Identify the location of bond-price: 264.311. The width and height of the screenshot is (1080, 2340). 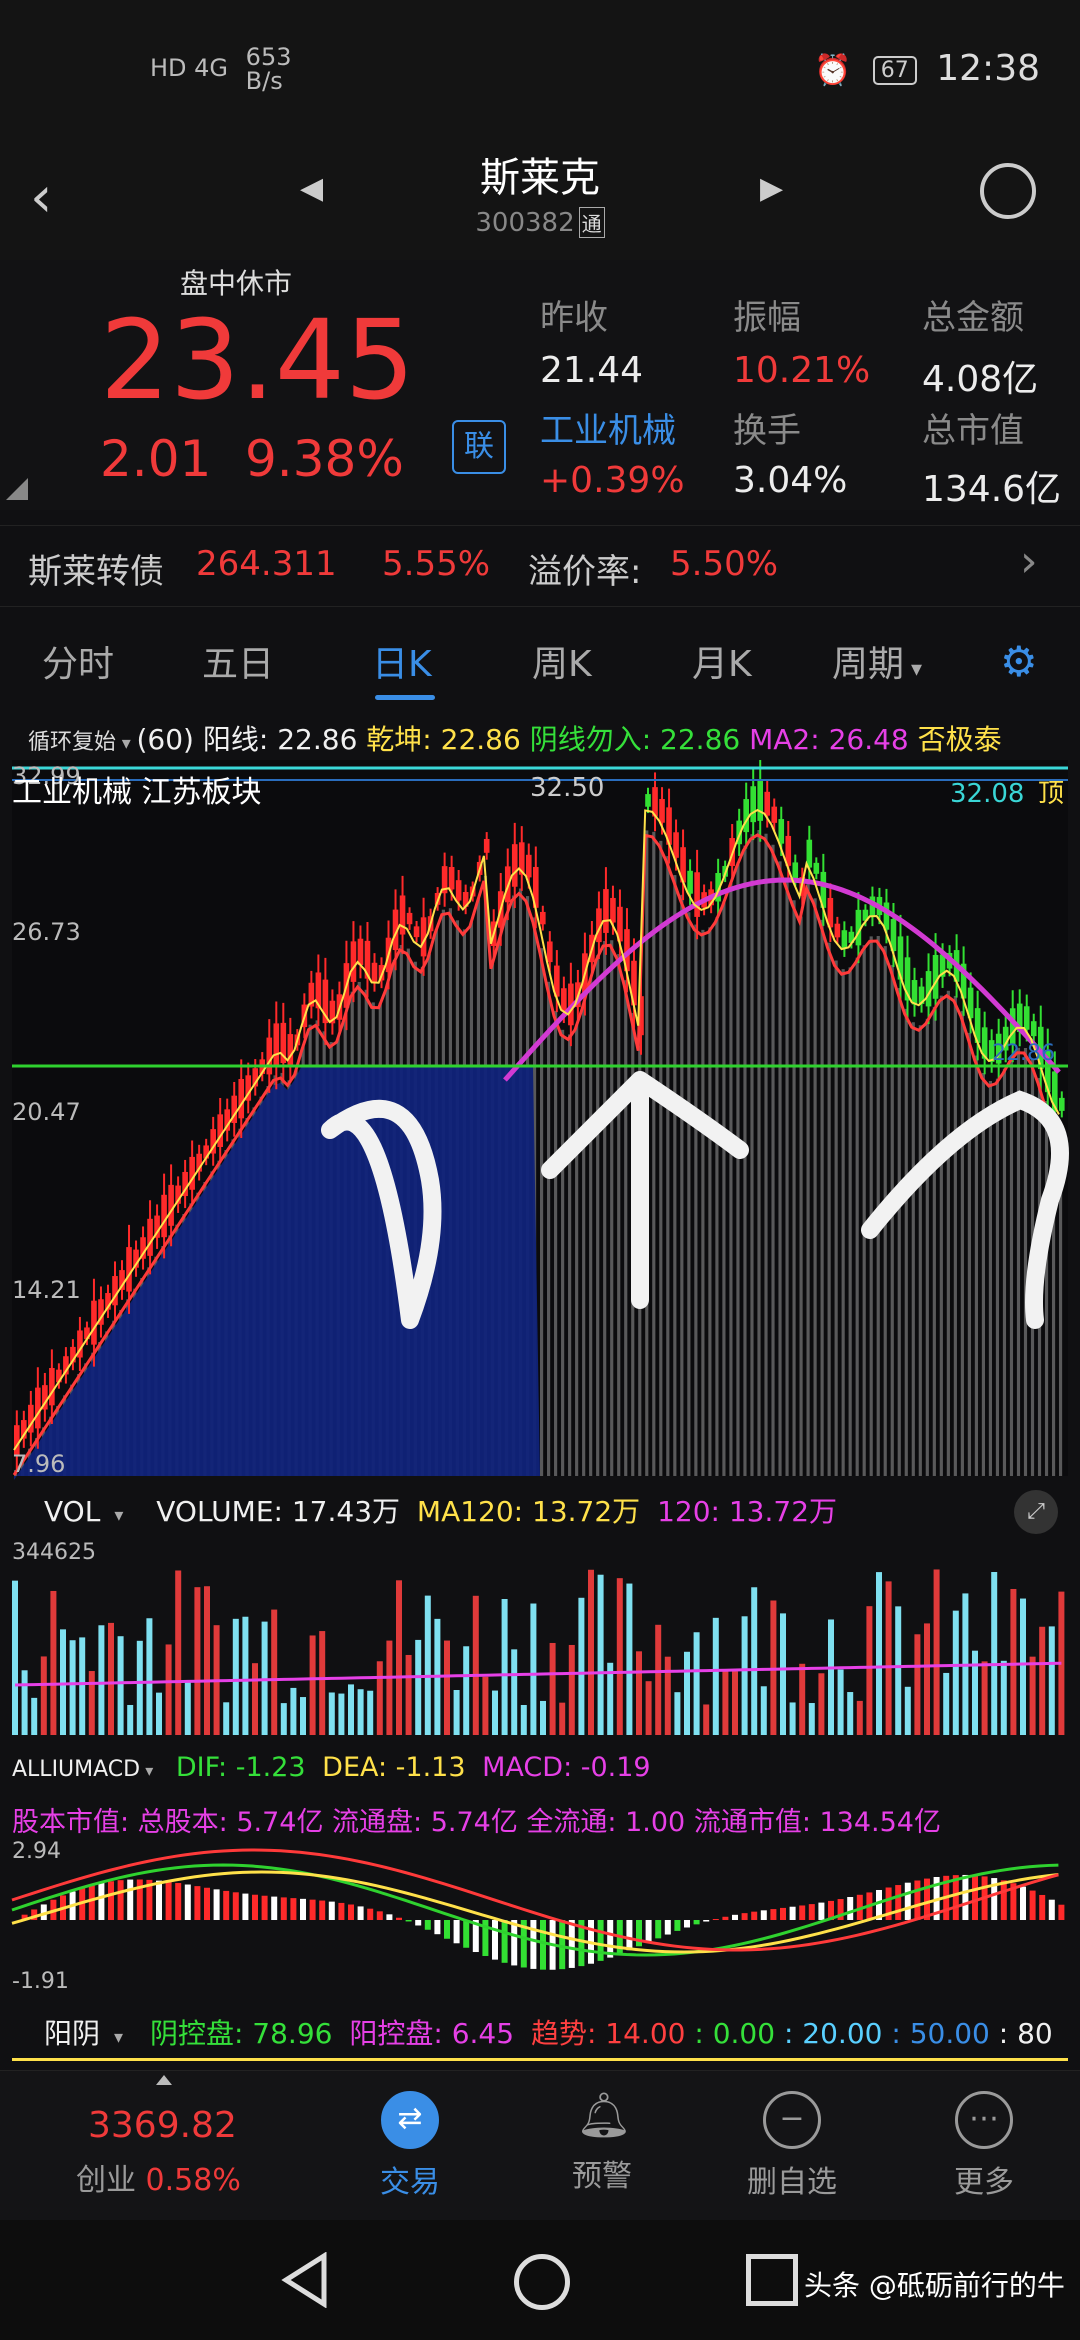
(266, 564).